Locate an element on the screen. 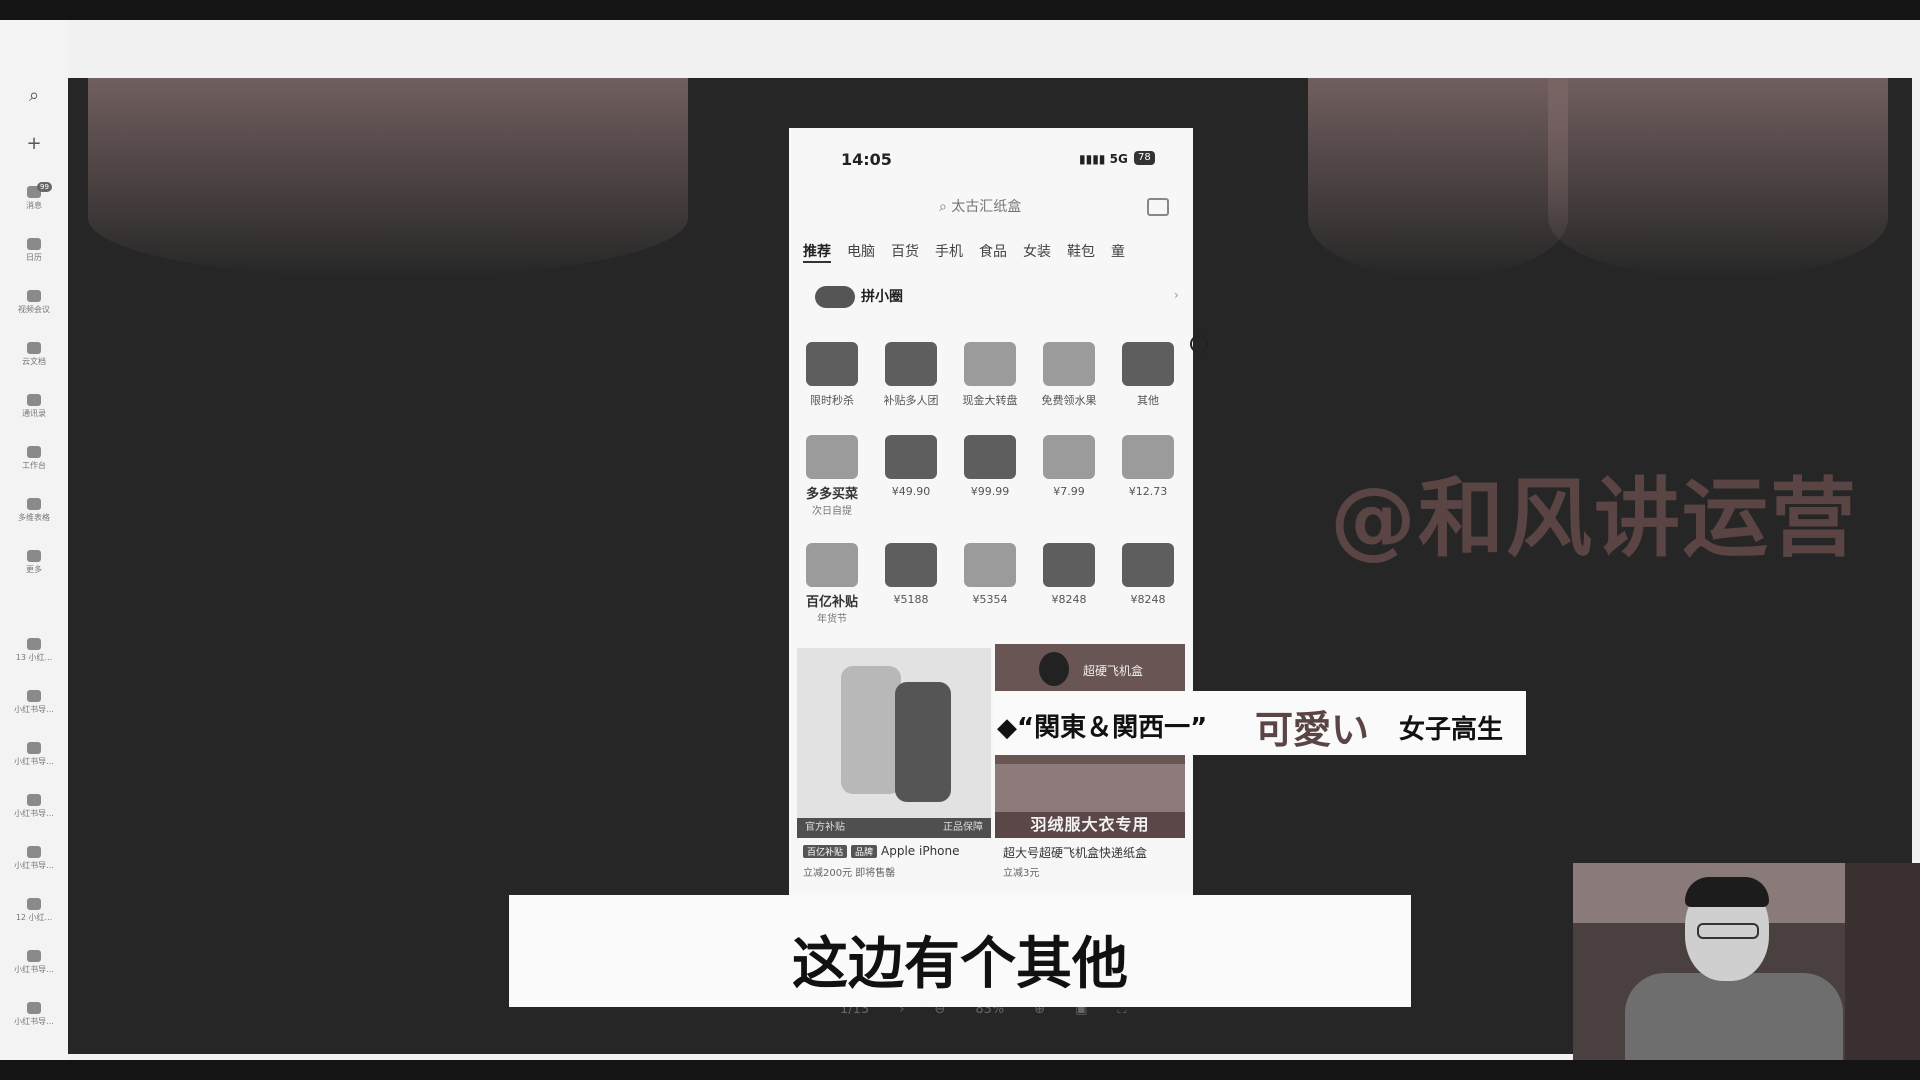  sidebar-item-calendar: 日历 is located at coordinates (34, 250).